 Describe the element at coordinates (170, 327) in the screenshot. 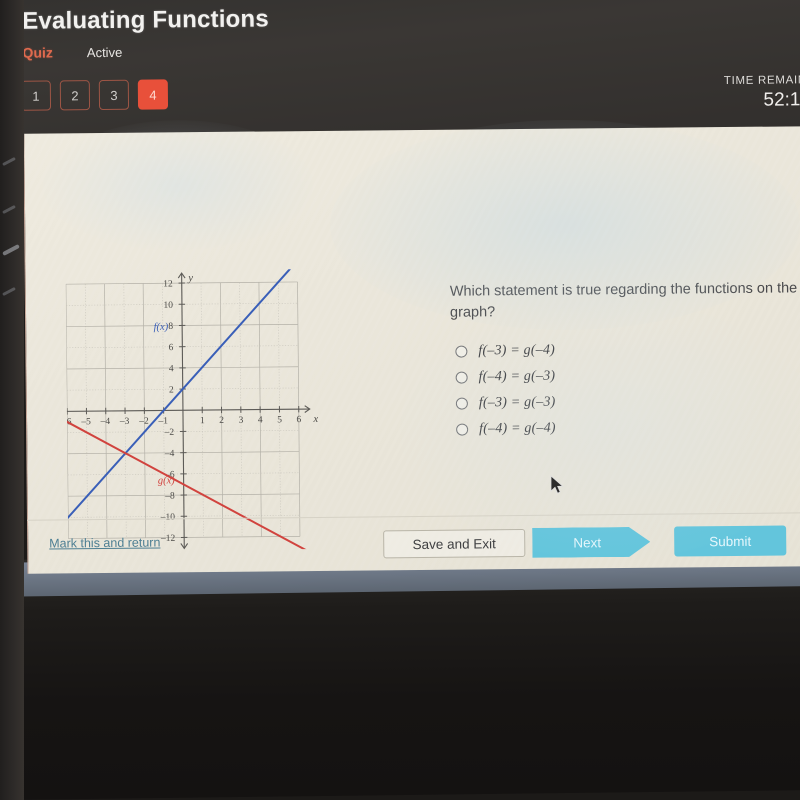

I see `svg-text: 8` at that location.